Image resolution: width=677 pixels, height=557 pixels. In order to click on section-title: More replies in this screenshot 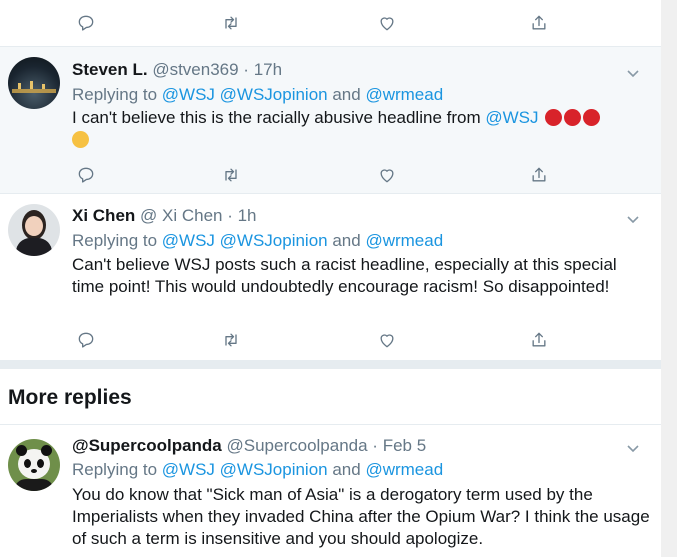, I will do `click(70, 397)`.